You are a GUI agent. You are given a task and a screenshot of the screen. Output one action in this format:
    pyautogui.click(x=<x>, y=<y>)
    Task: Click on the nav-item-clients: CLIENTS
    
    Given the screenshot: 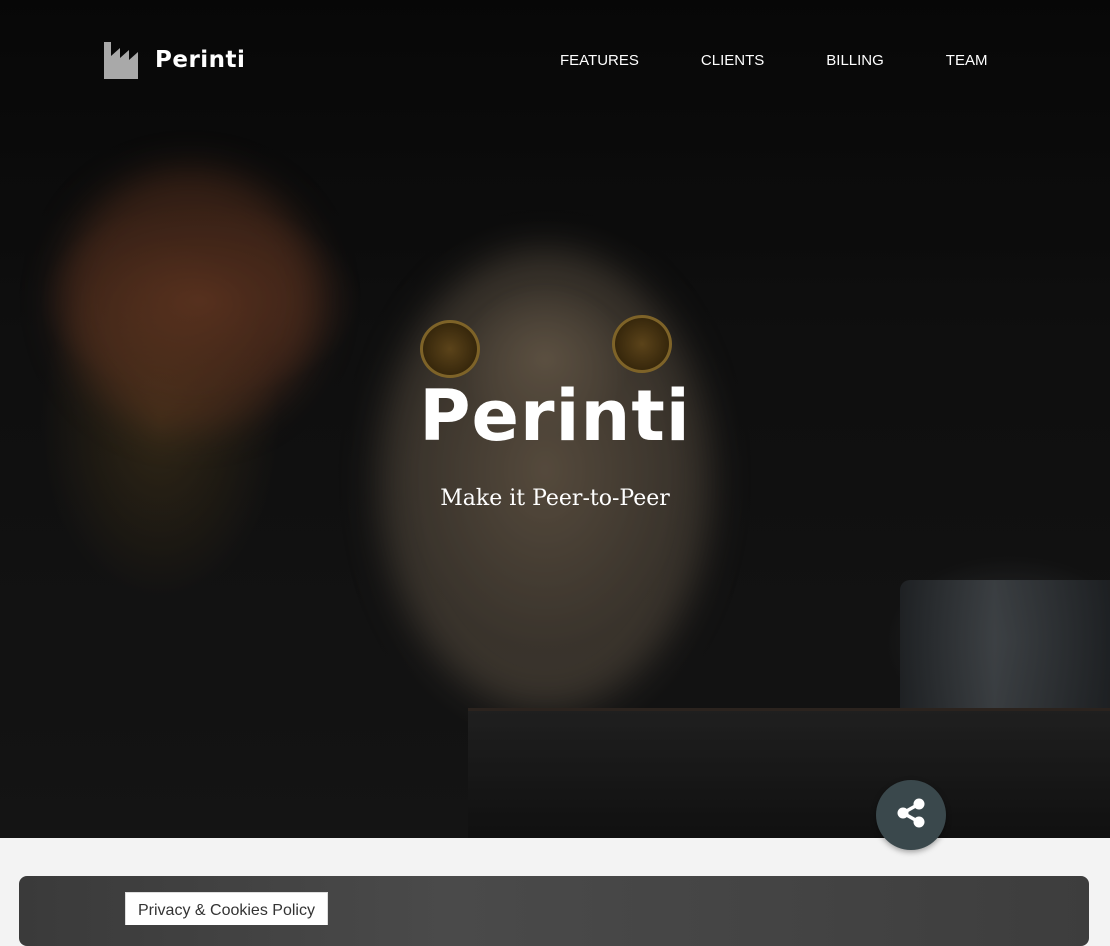 What is the action you would take?
    pyautogui.click(x=732, y=60)
    